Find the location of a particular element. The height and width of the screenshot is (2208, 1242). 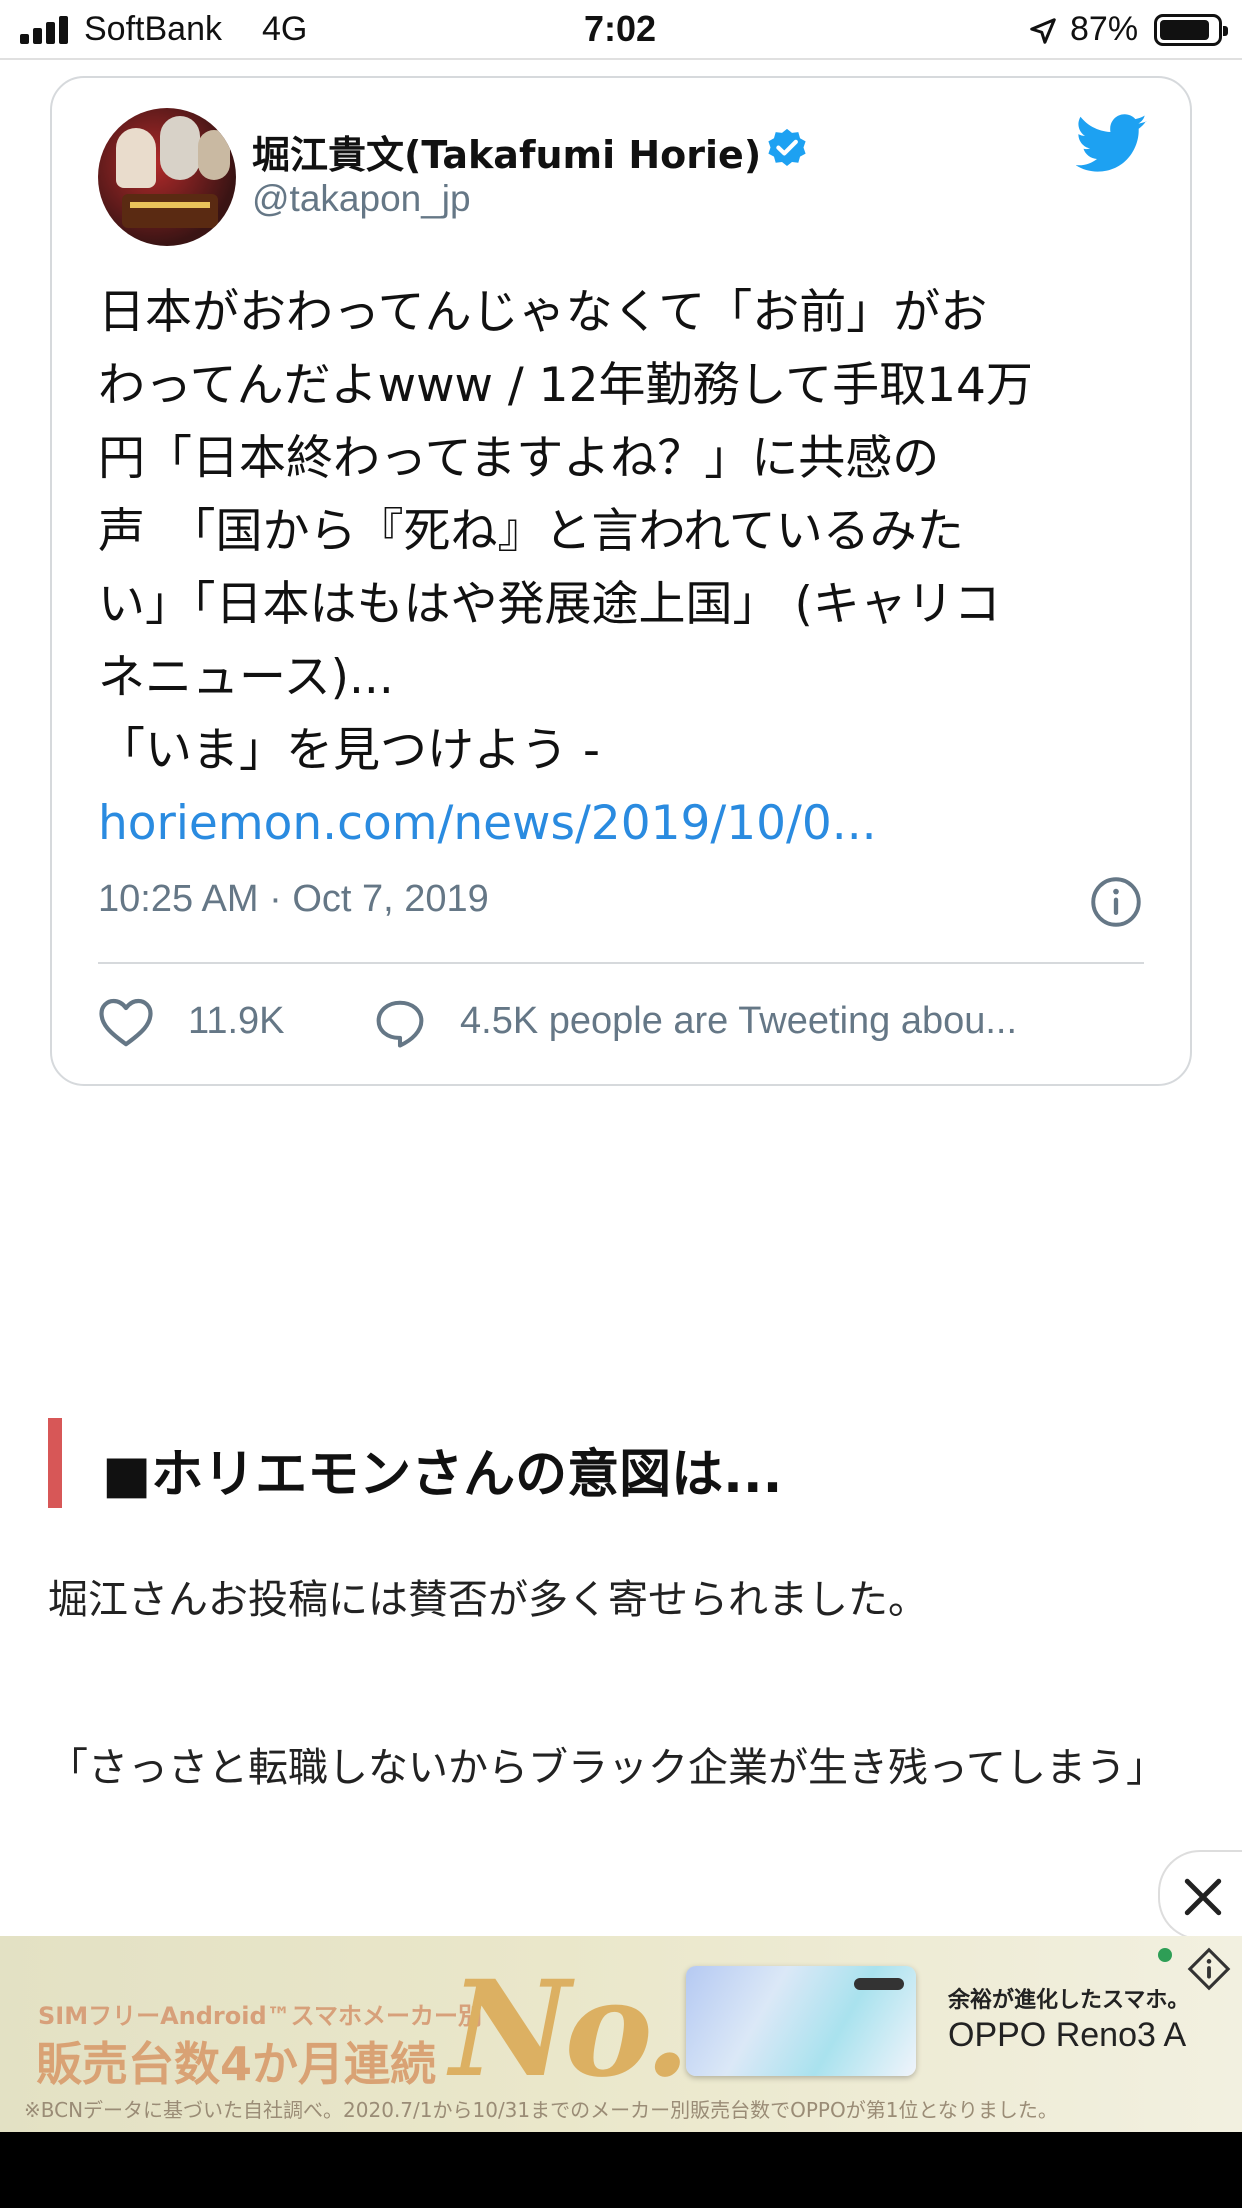

article-paragraph: 堀江さんお投稿には賛否が多く寄せられました。 is located at coordinates (488, 1600).